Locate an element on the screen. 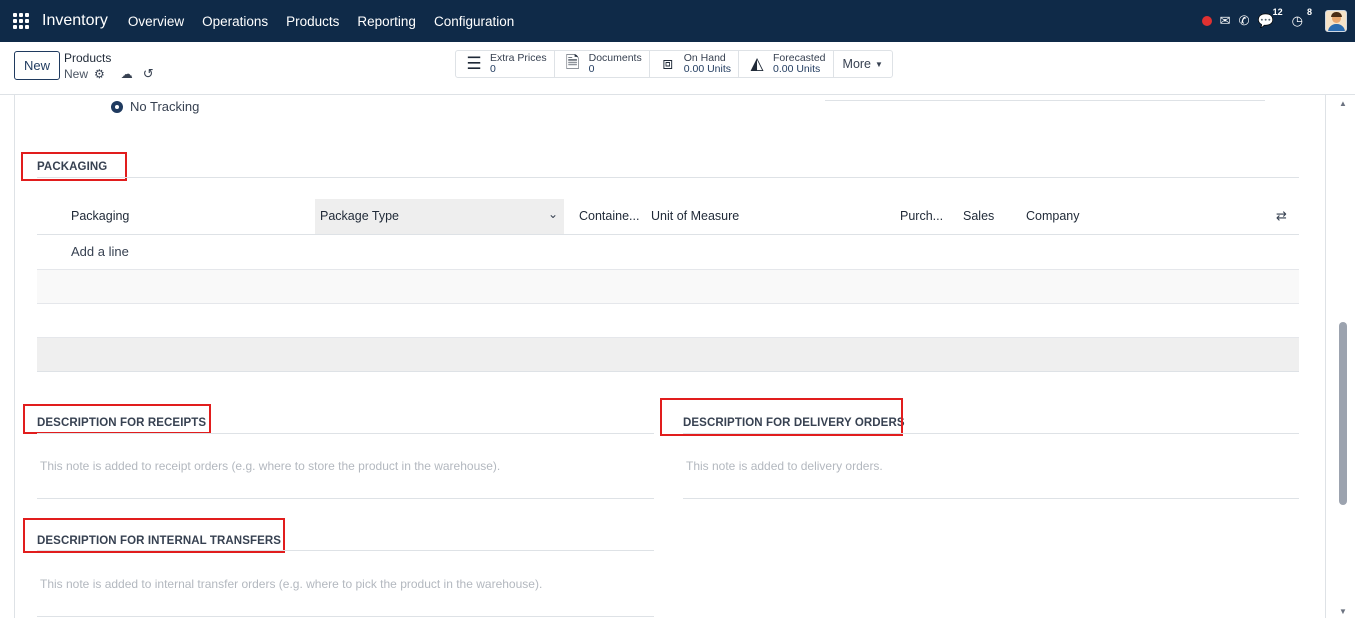  recording-indicator-icon is located at coordinates (1206, 21).